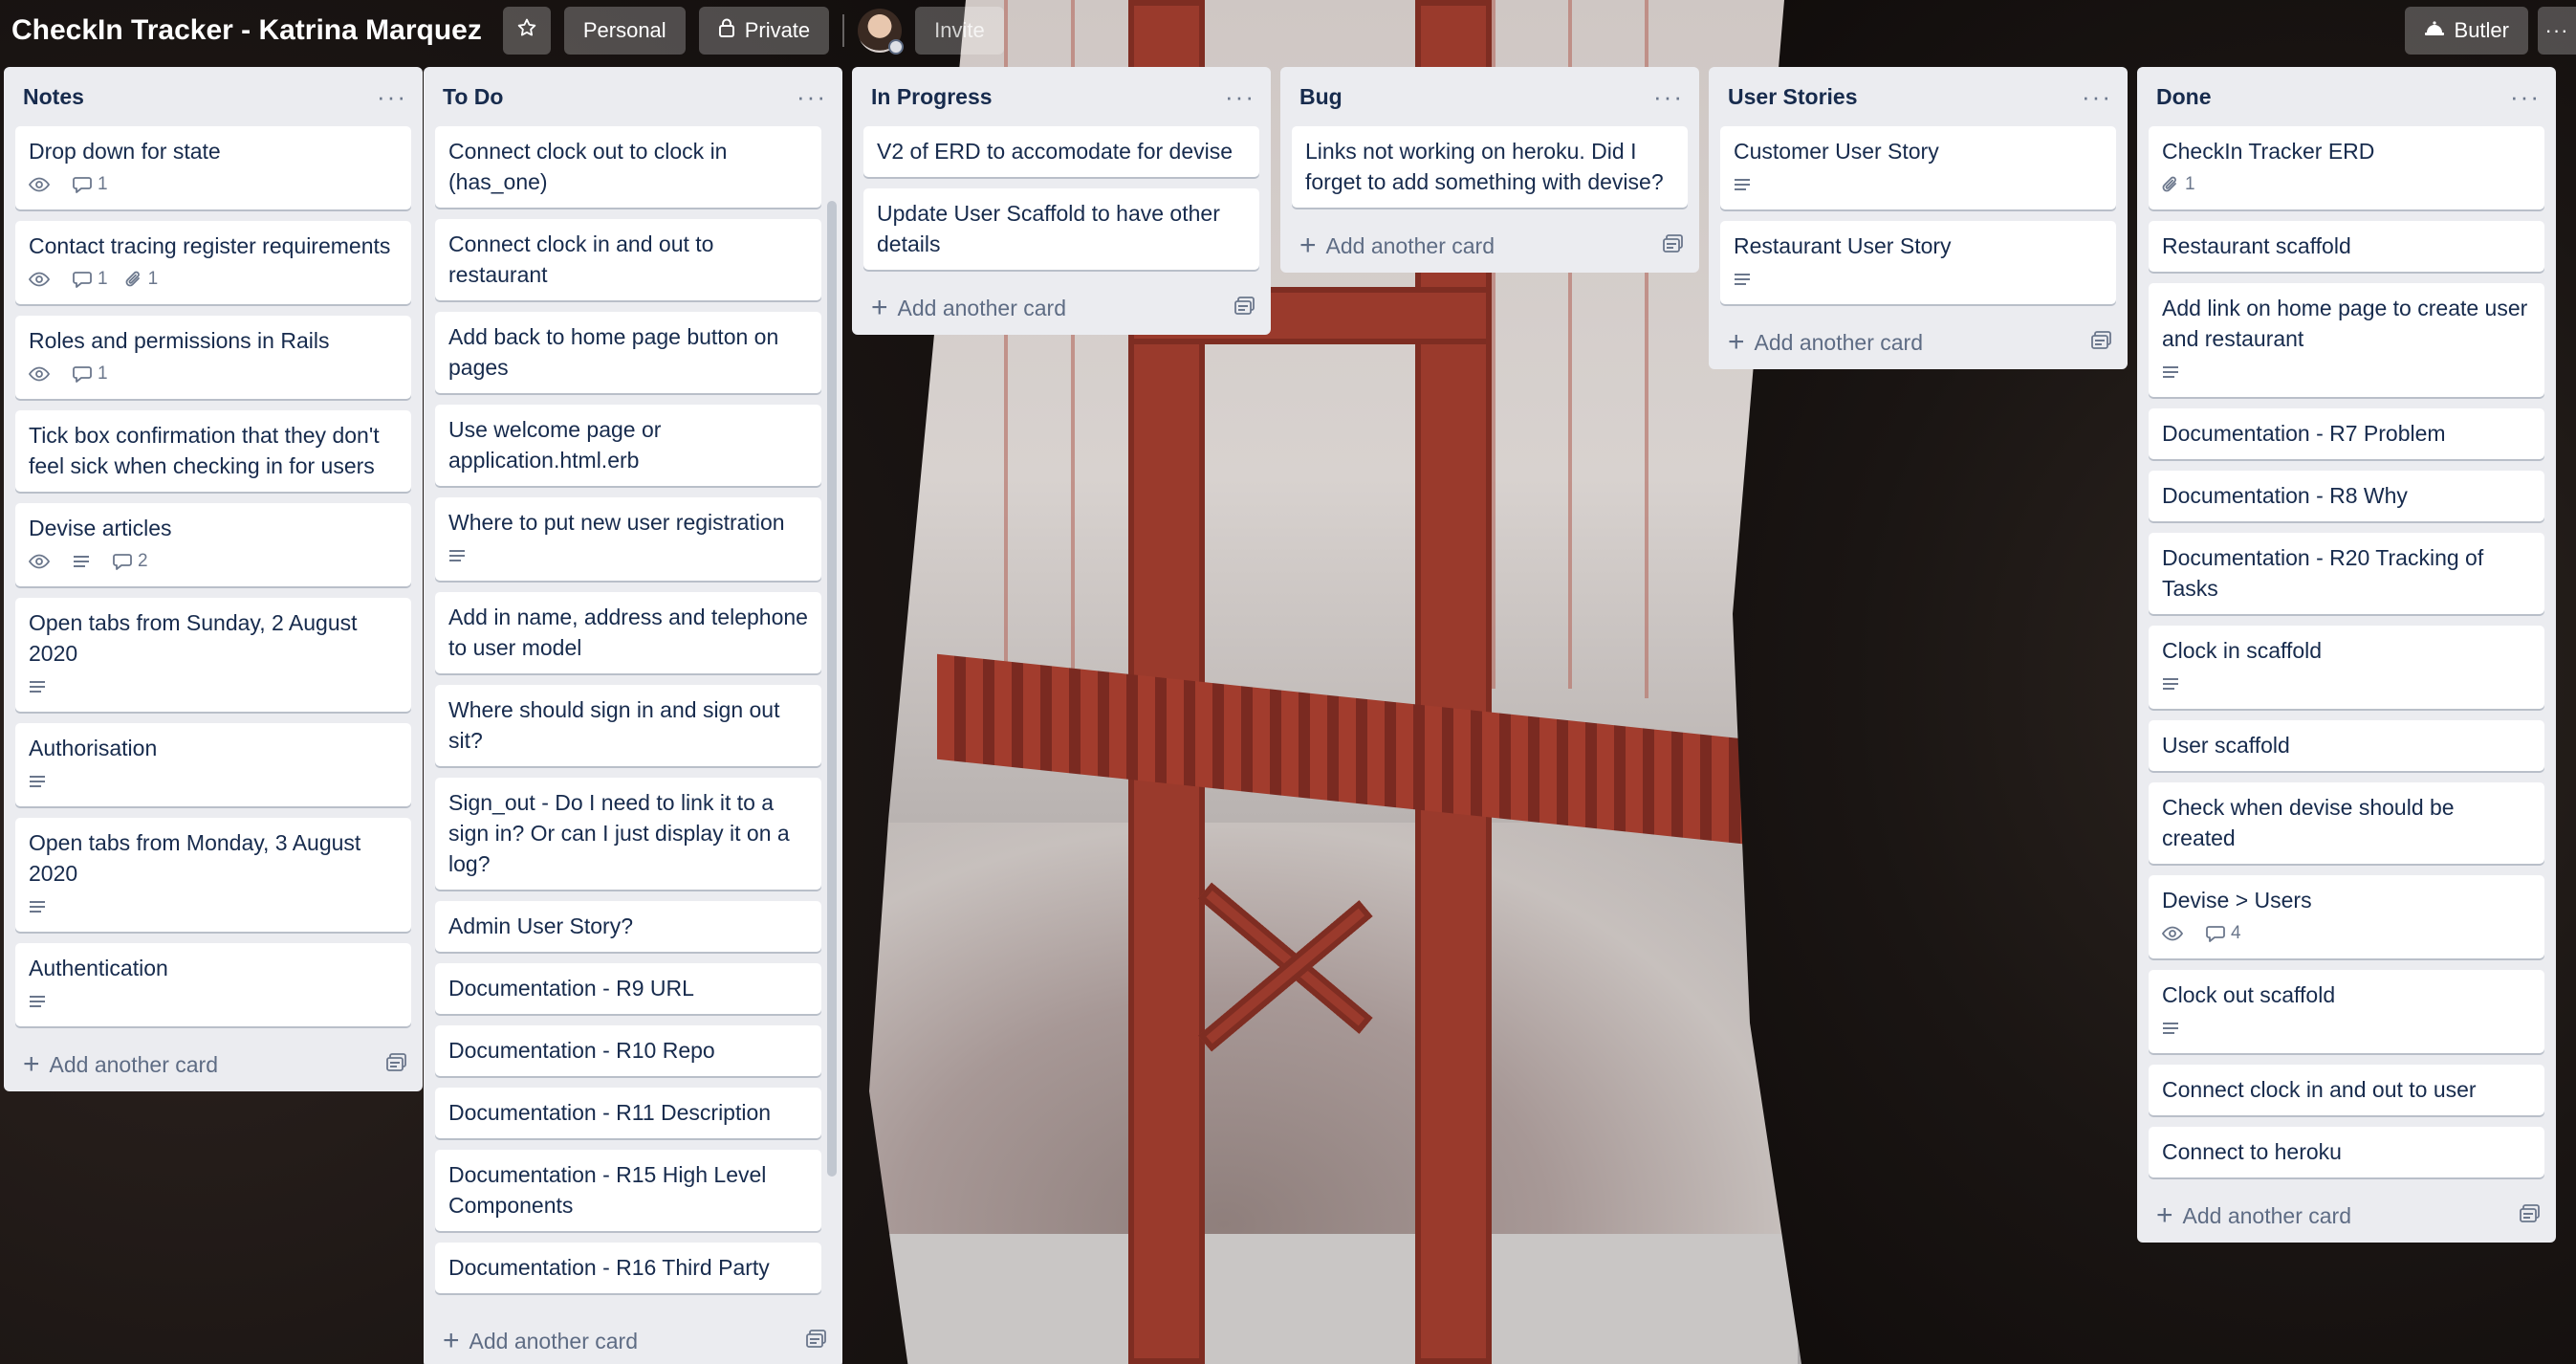 Image resolution: width=2576 pixels, height=1364 pixels. I want to click on visibility-button: Private, so click(764, 31).